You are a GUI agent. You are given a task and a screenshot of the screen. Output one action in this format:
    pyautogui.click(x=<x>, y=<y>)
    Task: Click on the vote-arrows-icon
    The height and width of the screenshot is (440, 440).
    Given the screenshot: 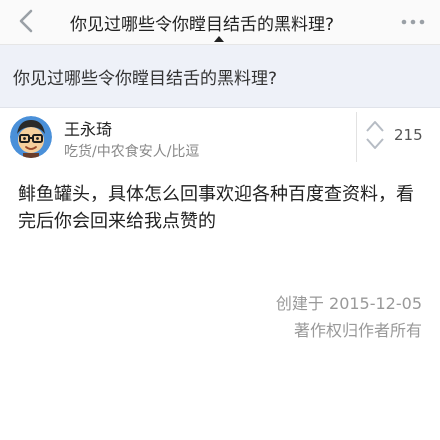 What is the action you would take?
    pyautogui.click(x=375, y=135)
    